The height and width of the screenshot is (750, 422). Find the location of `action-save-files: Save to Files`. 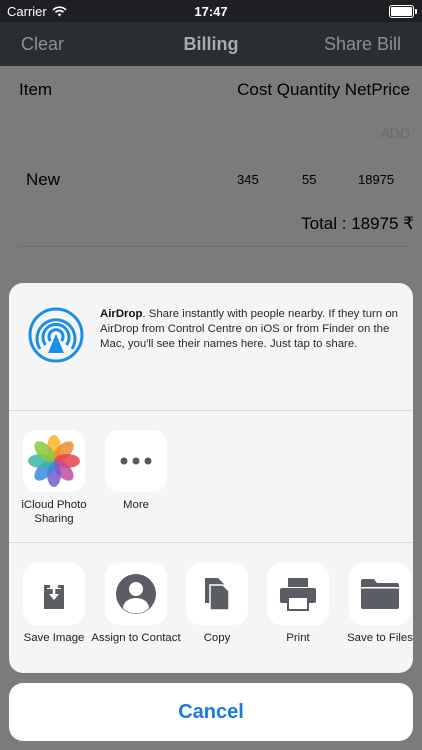

action-save-files: Save to Files is located at coordinates (380, 603).